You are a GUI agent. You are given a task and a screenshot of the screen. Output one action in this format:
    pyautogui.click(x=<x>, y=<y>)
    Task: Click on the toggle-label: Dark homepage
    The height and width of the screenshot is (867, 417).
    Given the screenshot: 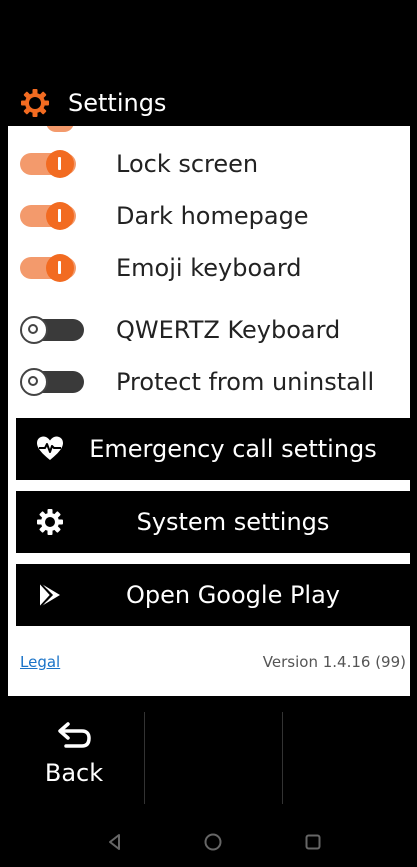 What is the action you would take?
    pyautogui.click(x=212, y=216)
    